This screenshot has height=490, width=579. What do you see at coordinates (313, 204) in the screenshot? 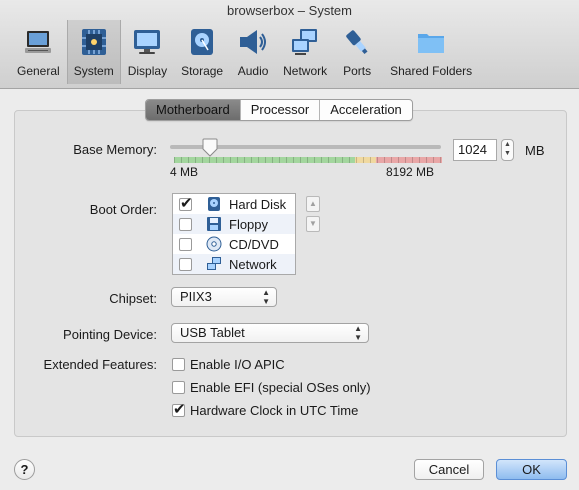
I see `move-up-button: ▲` at bounding box center [313, 204].